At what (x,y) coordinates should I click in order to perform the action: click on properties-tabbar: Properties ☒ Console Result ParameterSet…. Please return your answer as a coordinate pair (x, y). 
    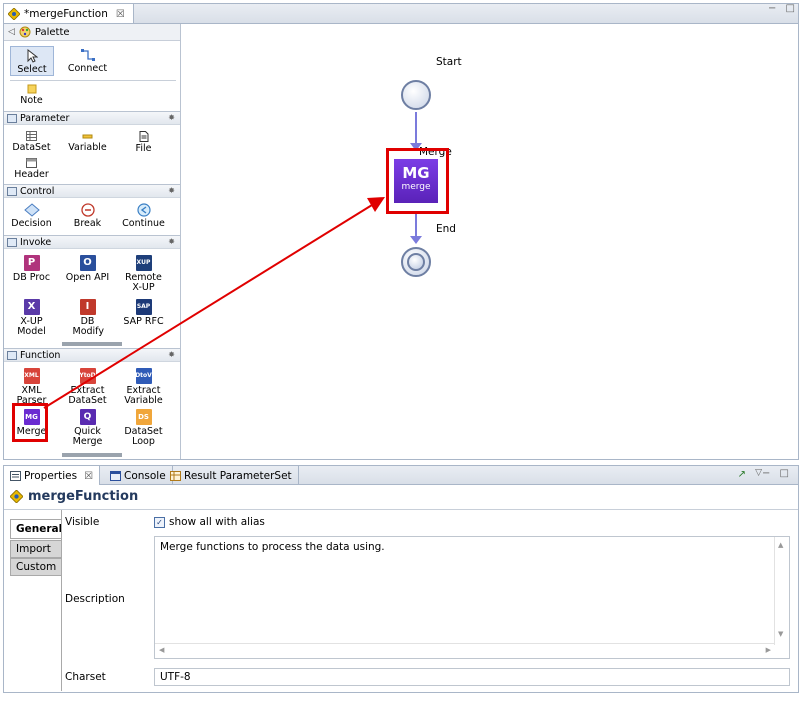
    Looking at the image, I should click on (401, 475).